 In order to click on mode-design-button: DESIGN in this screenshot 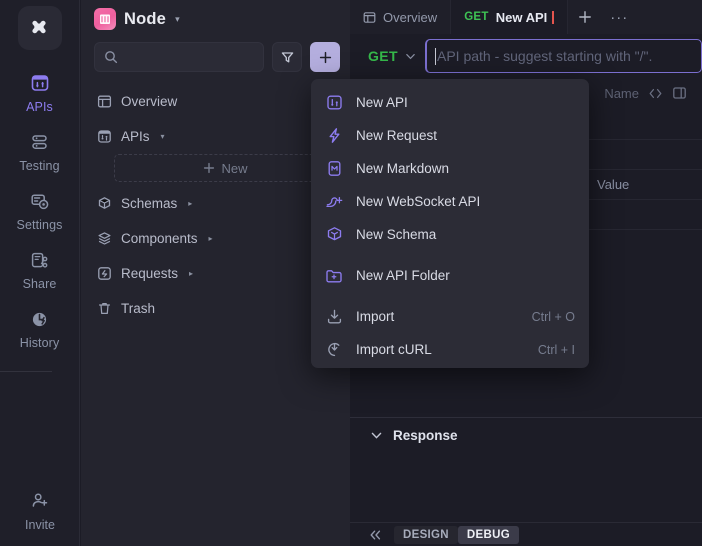, I will do `click(426, 534)`.